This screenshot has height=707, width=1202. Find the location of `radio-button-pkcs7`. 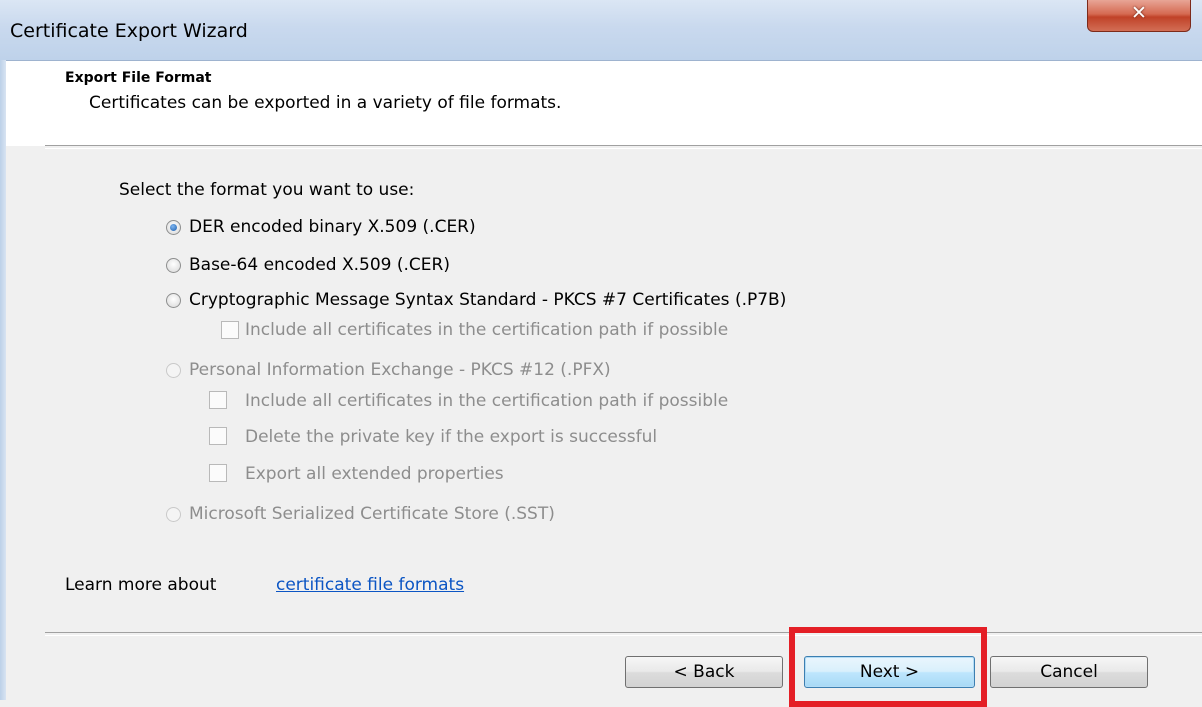

radio-button-pkcs7 is located at coordinates (173, 300).